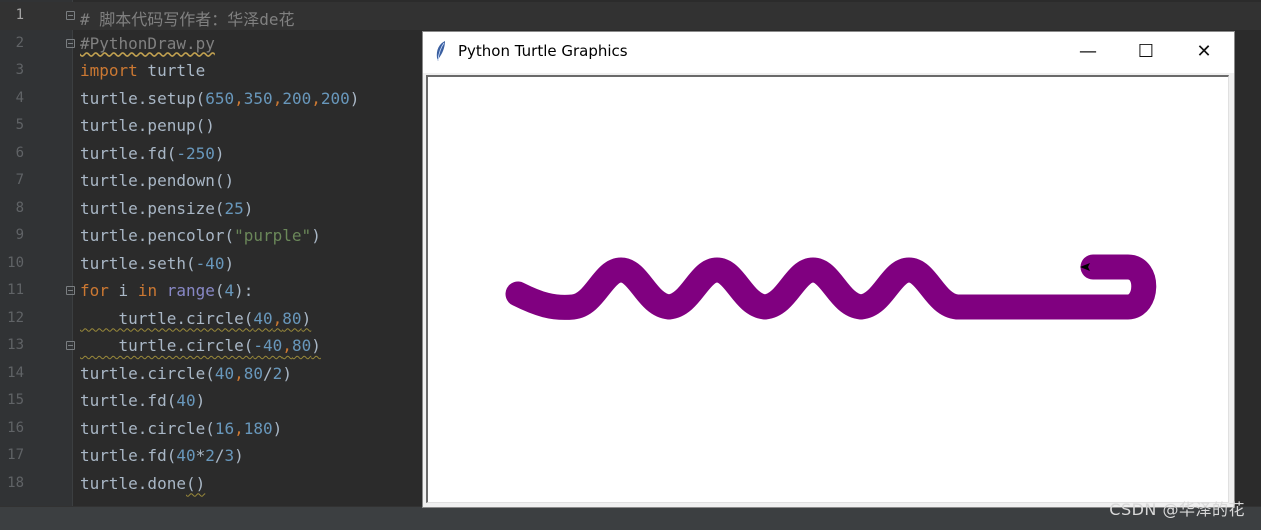 Image resolution: width=1261 pixels, height=530 pixels. What do you see at coordinates (143, 98) in the screenshot?
I see `code-token: turtle.setup(` at bounding box center [143, 98].